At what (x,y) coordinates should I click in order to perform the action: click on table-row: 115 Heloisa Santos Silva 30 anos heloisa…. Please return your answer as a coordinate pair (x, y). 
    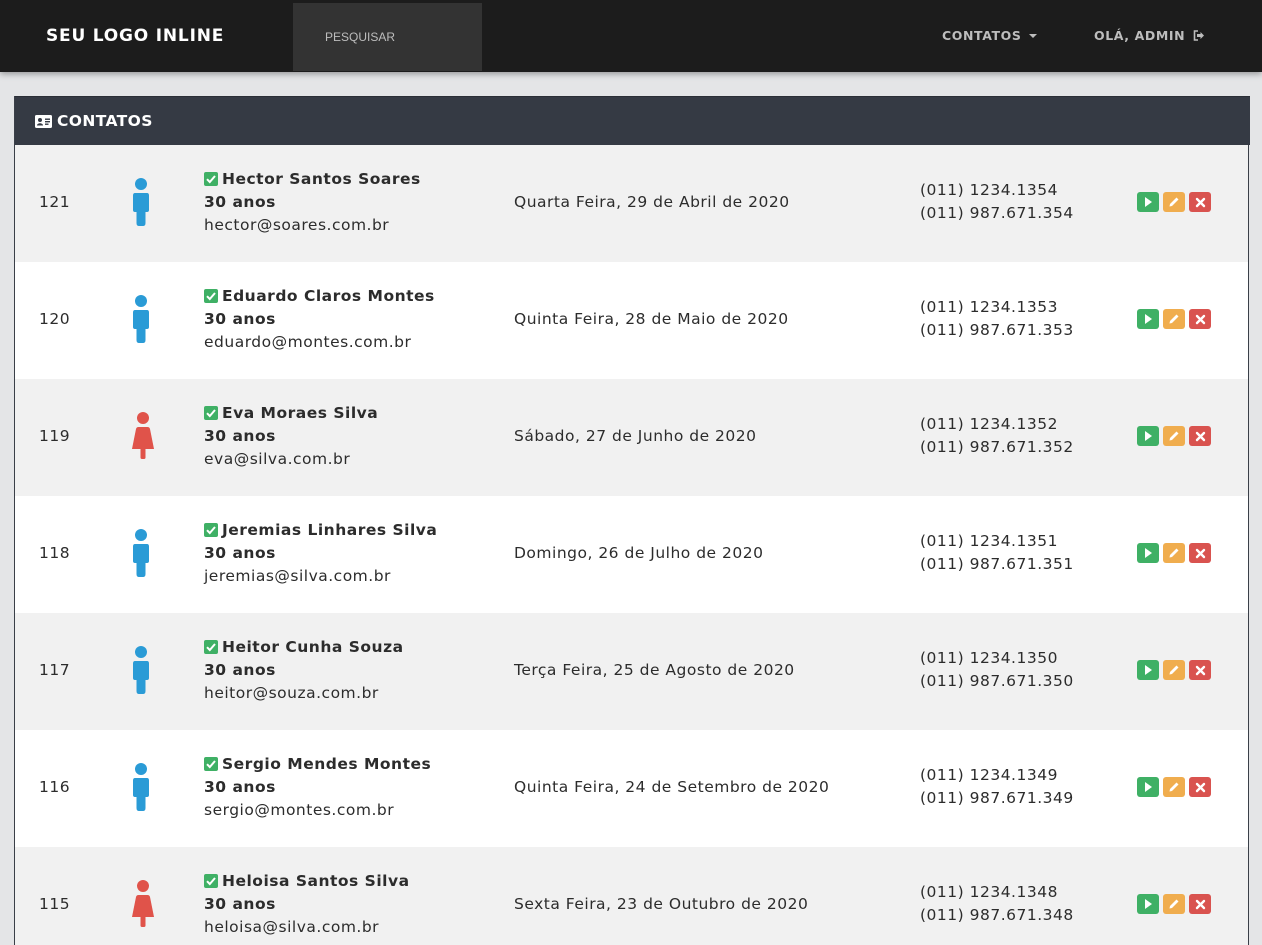
    Looking at the image, I should click on (631, 896).